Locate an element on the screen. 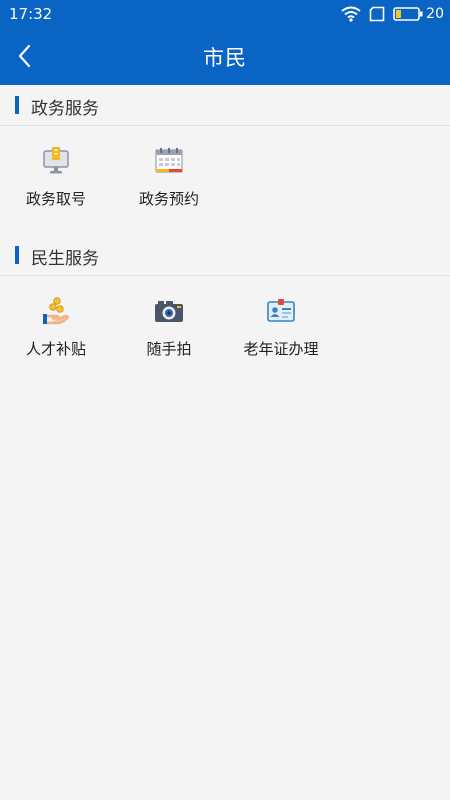 This screenshot has width=450, height=800. battery-level: 20 is located at coordinates (435, 14).